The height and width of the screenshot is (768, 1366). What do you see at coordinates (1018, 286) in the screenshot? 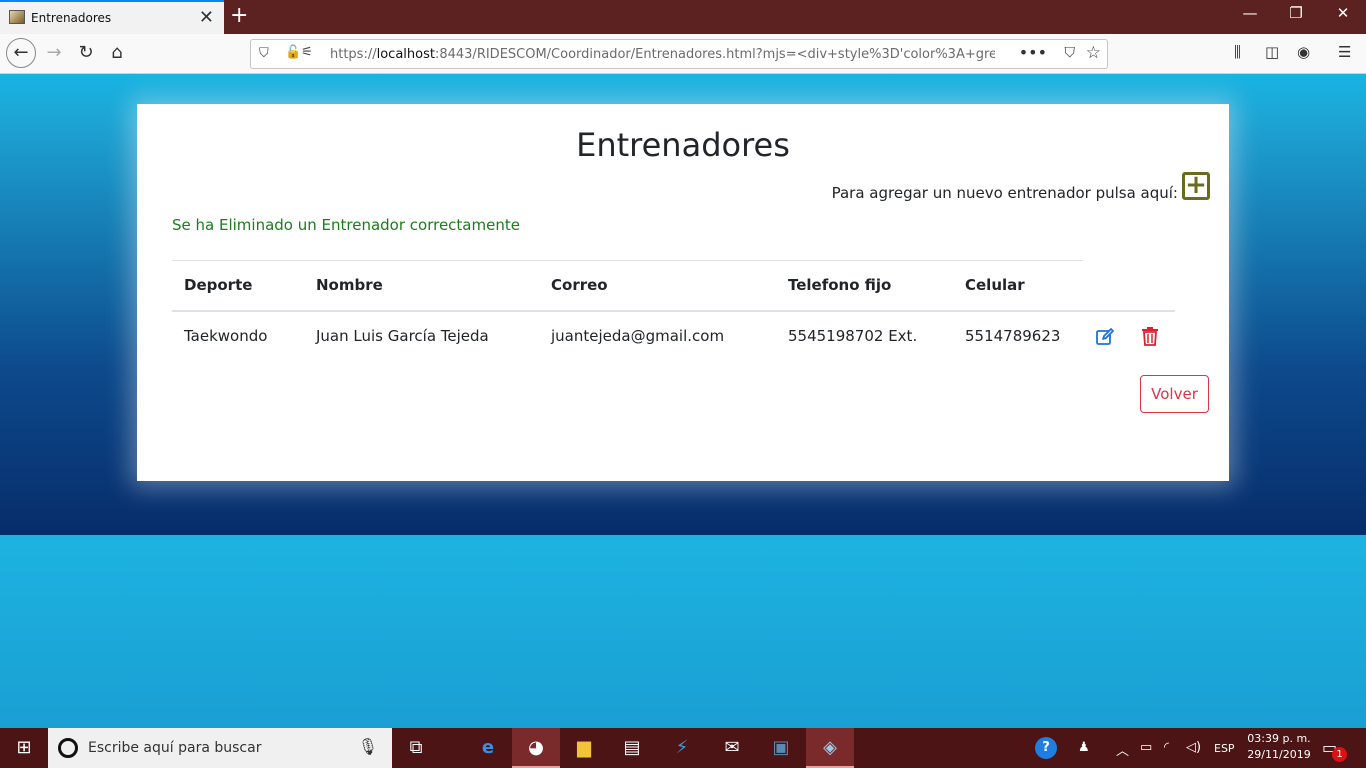
I see `column-header-celular: Celular` at bounding box center [1018, 286].